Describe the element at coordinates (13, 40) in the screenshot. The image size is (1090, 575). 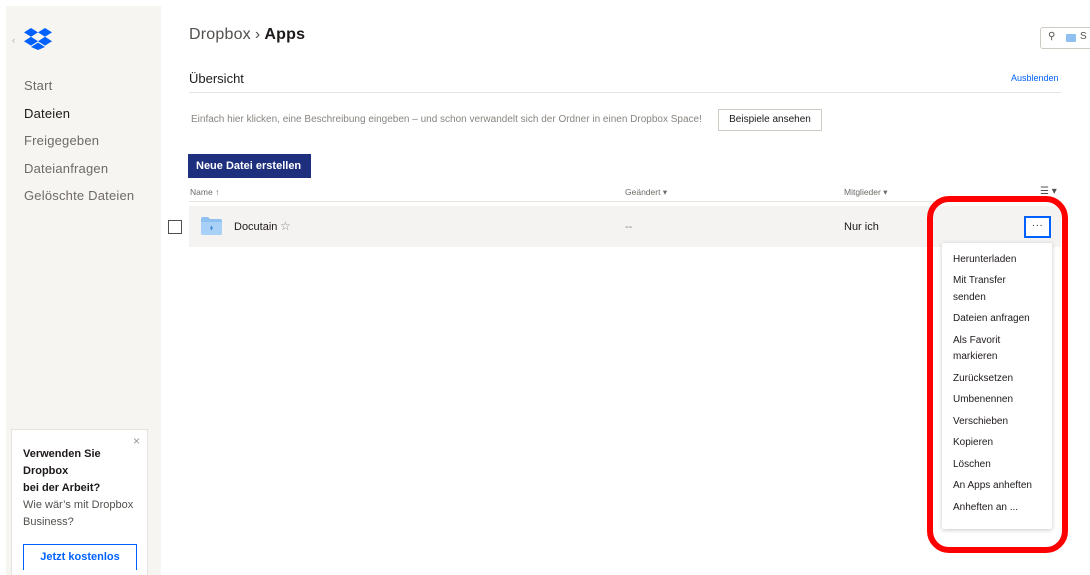
I see `collapse-sidebar-icon: ‹` at that location.